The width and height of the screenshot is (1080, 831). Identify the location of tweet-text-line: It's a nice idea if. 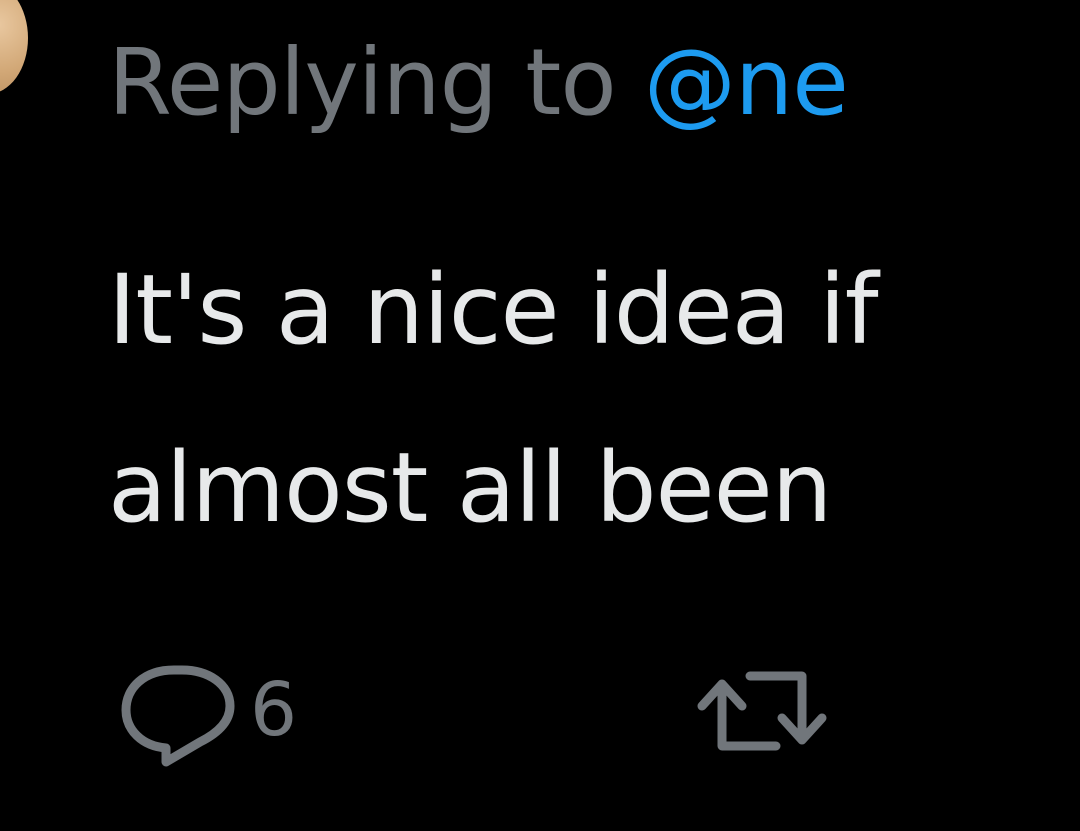
(493, 310).